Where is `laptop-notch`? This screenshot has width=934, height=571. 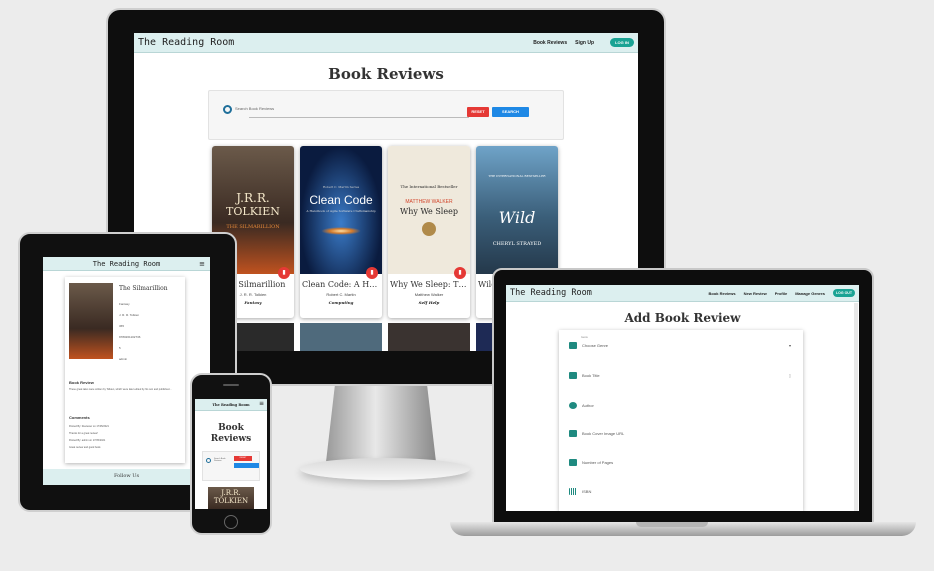
laptop-notch is located at coordinates (672, 524).